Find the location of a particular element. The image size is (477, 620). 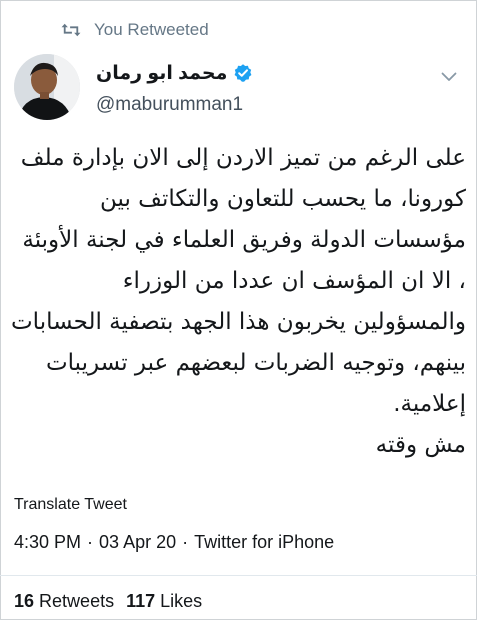

likes-stat: 117 Likes is located at coordinates (164, 601).